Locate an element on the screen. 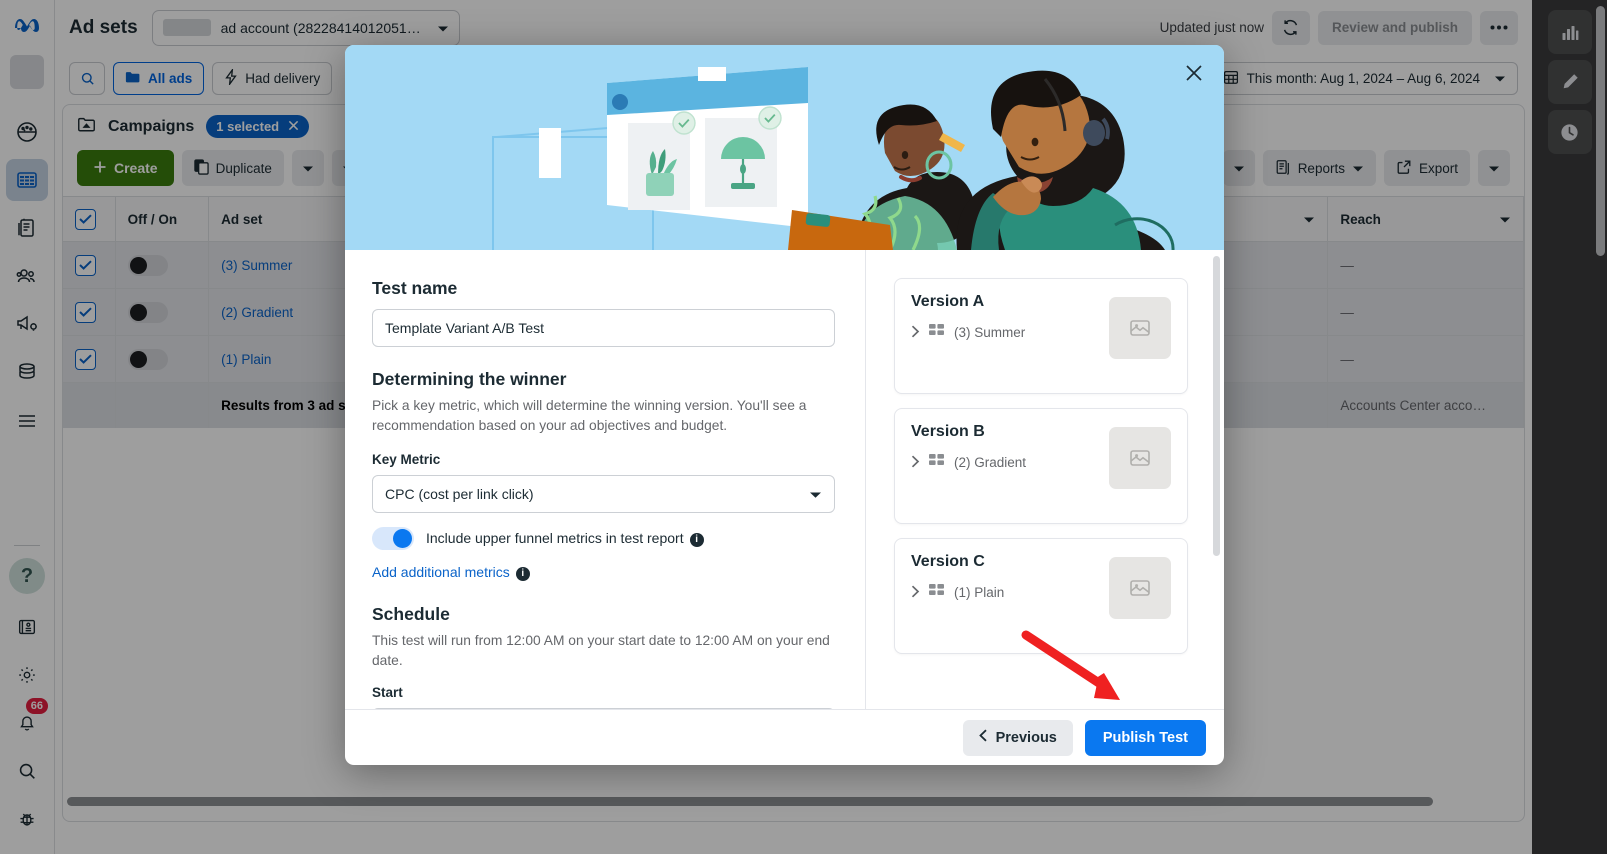 The image size is (1607, 854). search-button is located at coordinates (87, 78).